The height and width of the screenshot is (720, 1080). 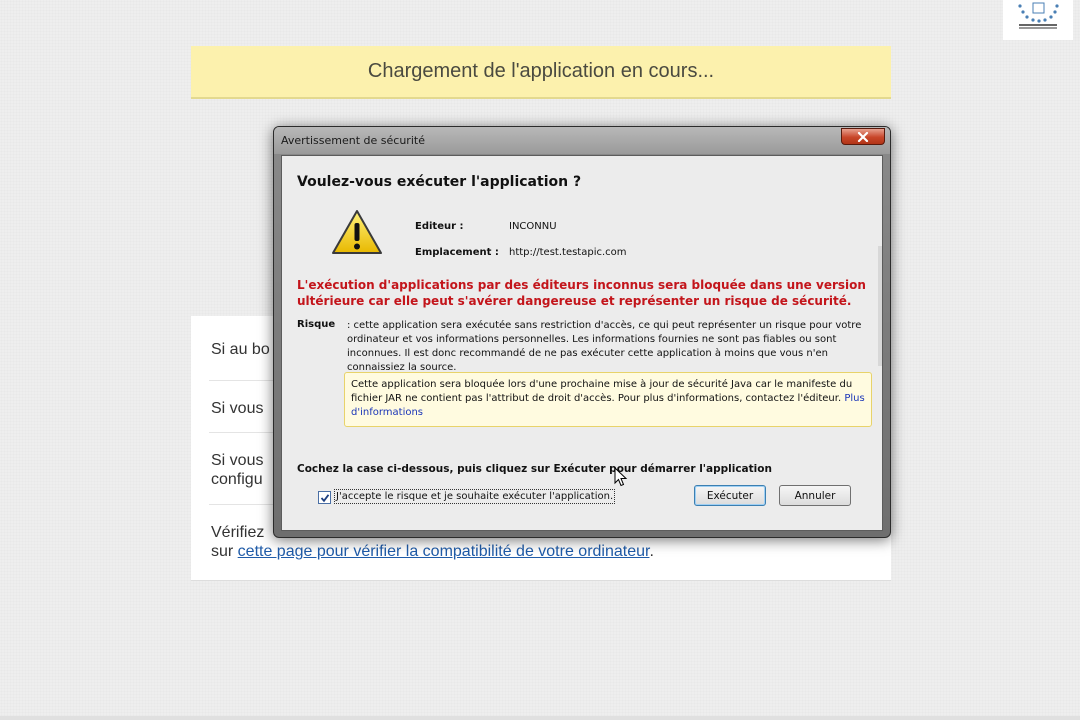 I want to click on publisher-label: Editeur :, so click(x=439, y=226).